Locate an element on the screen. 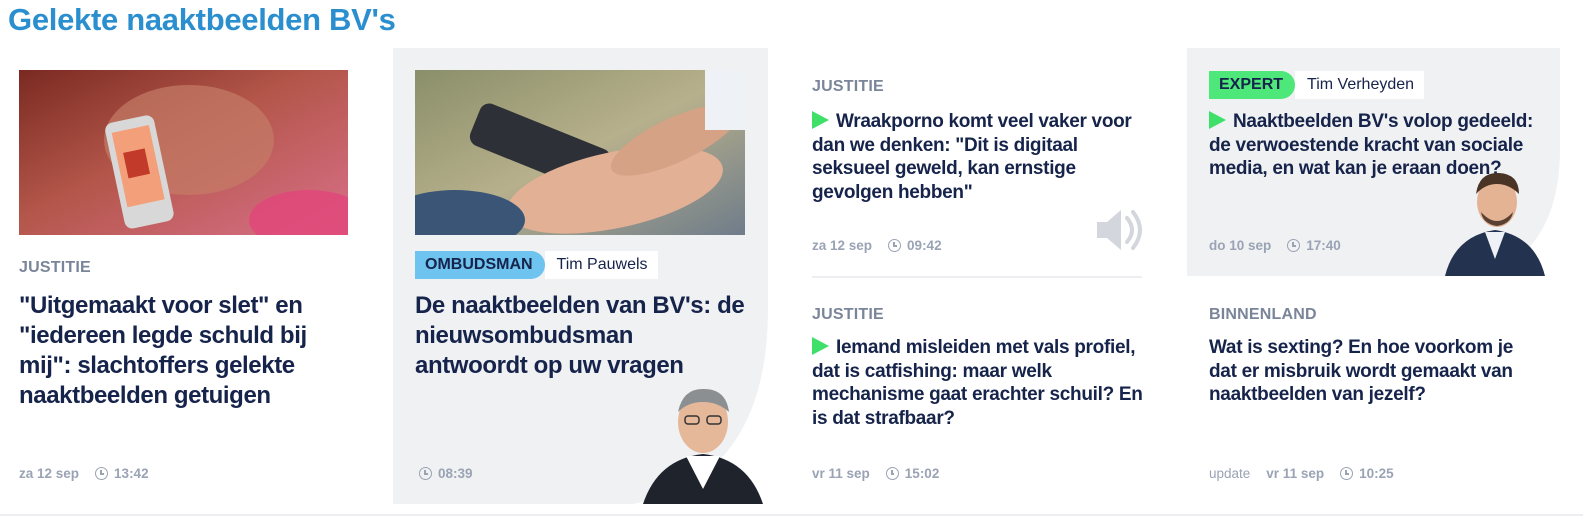 Image resolution: width=1583 pixels, height=521 pixels. article-date: do 10 sep is located at coordinates (1240, 245).